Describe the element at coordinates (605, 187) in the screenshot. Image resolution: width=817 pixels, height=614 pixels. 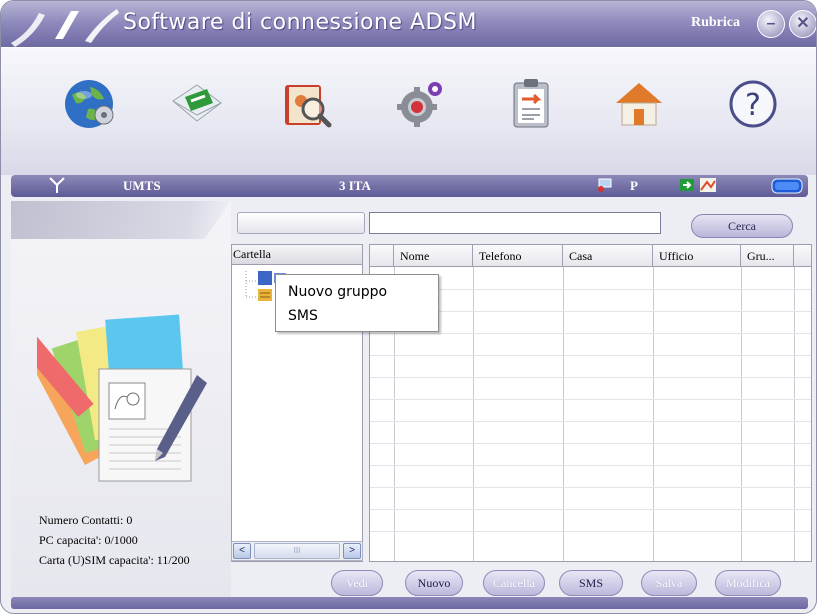
I see `connection-status-icon` at that location.